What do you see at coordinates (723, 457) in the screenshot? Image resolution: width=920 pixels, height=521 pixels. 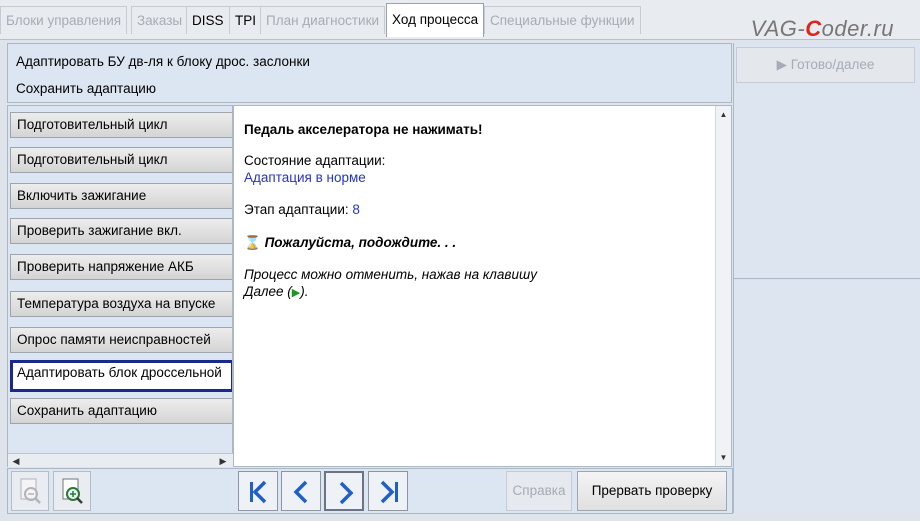 I see `scroll-down-icon: ▼` at bounding box center [723, 457].